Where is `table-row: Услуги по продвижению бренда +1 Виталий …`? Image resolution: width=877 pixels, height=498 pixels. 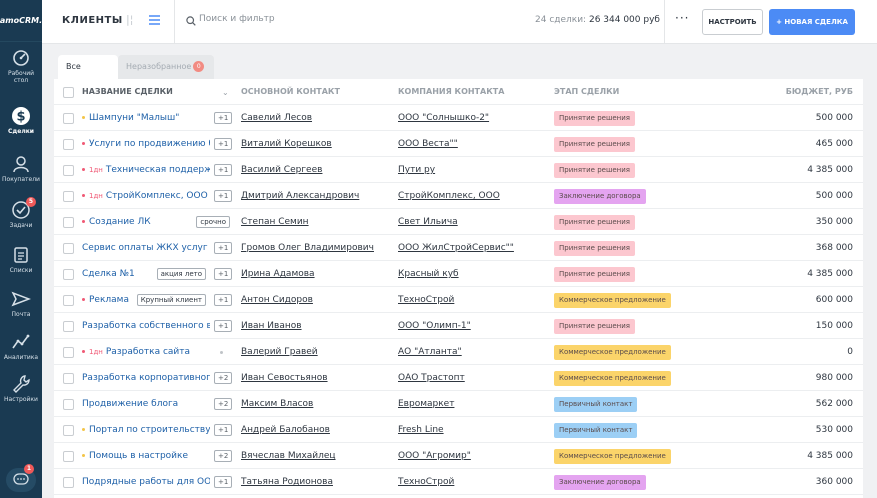
table-row: Услуги по продвижению бренда +1 Виталий … is located at coordinates (458, 144).